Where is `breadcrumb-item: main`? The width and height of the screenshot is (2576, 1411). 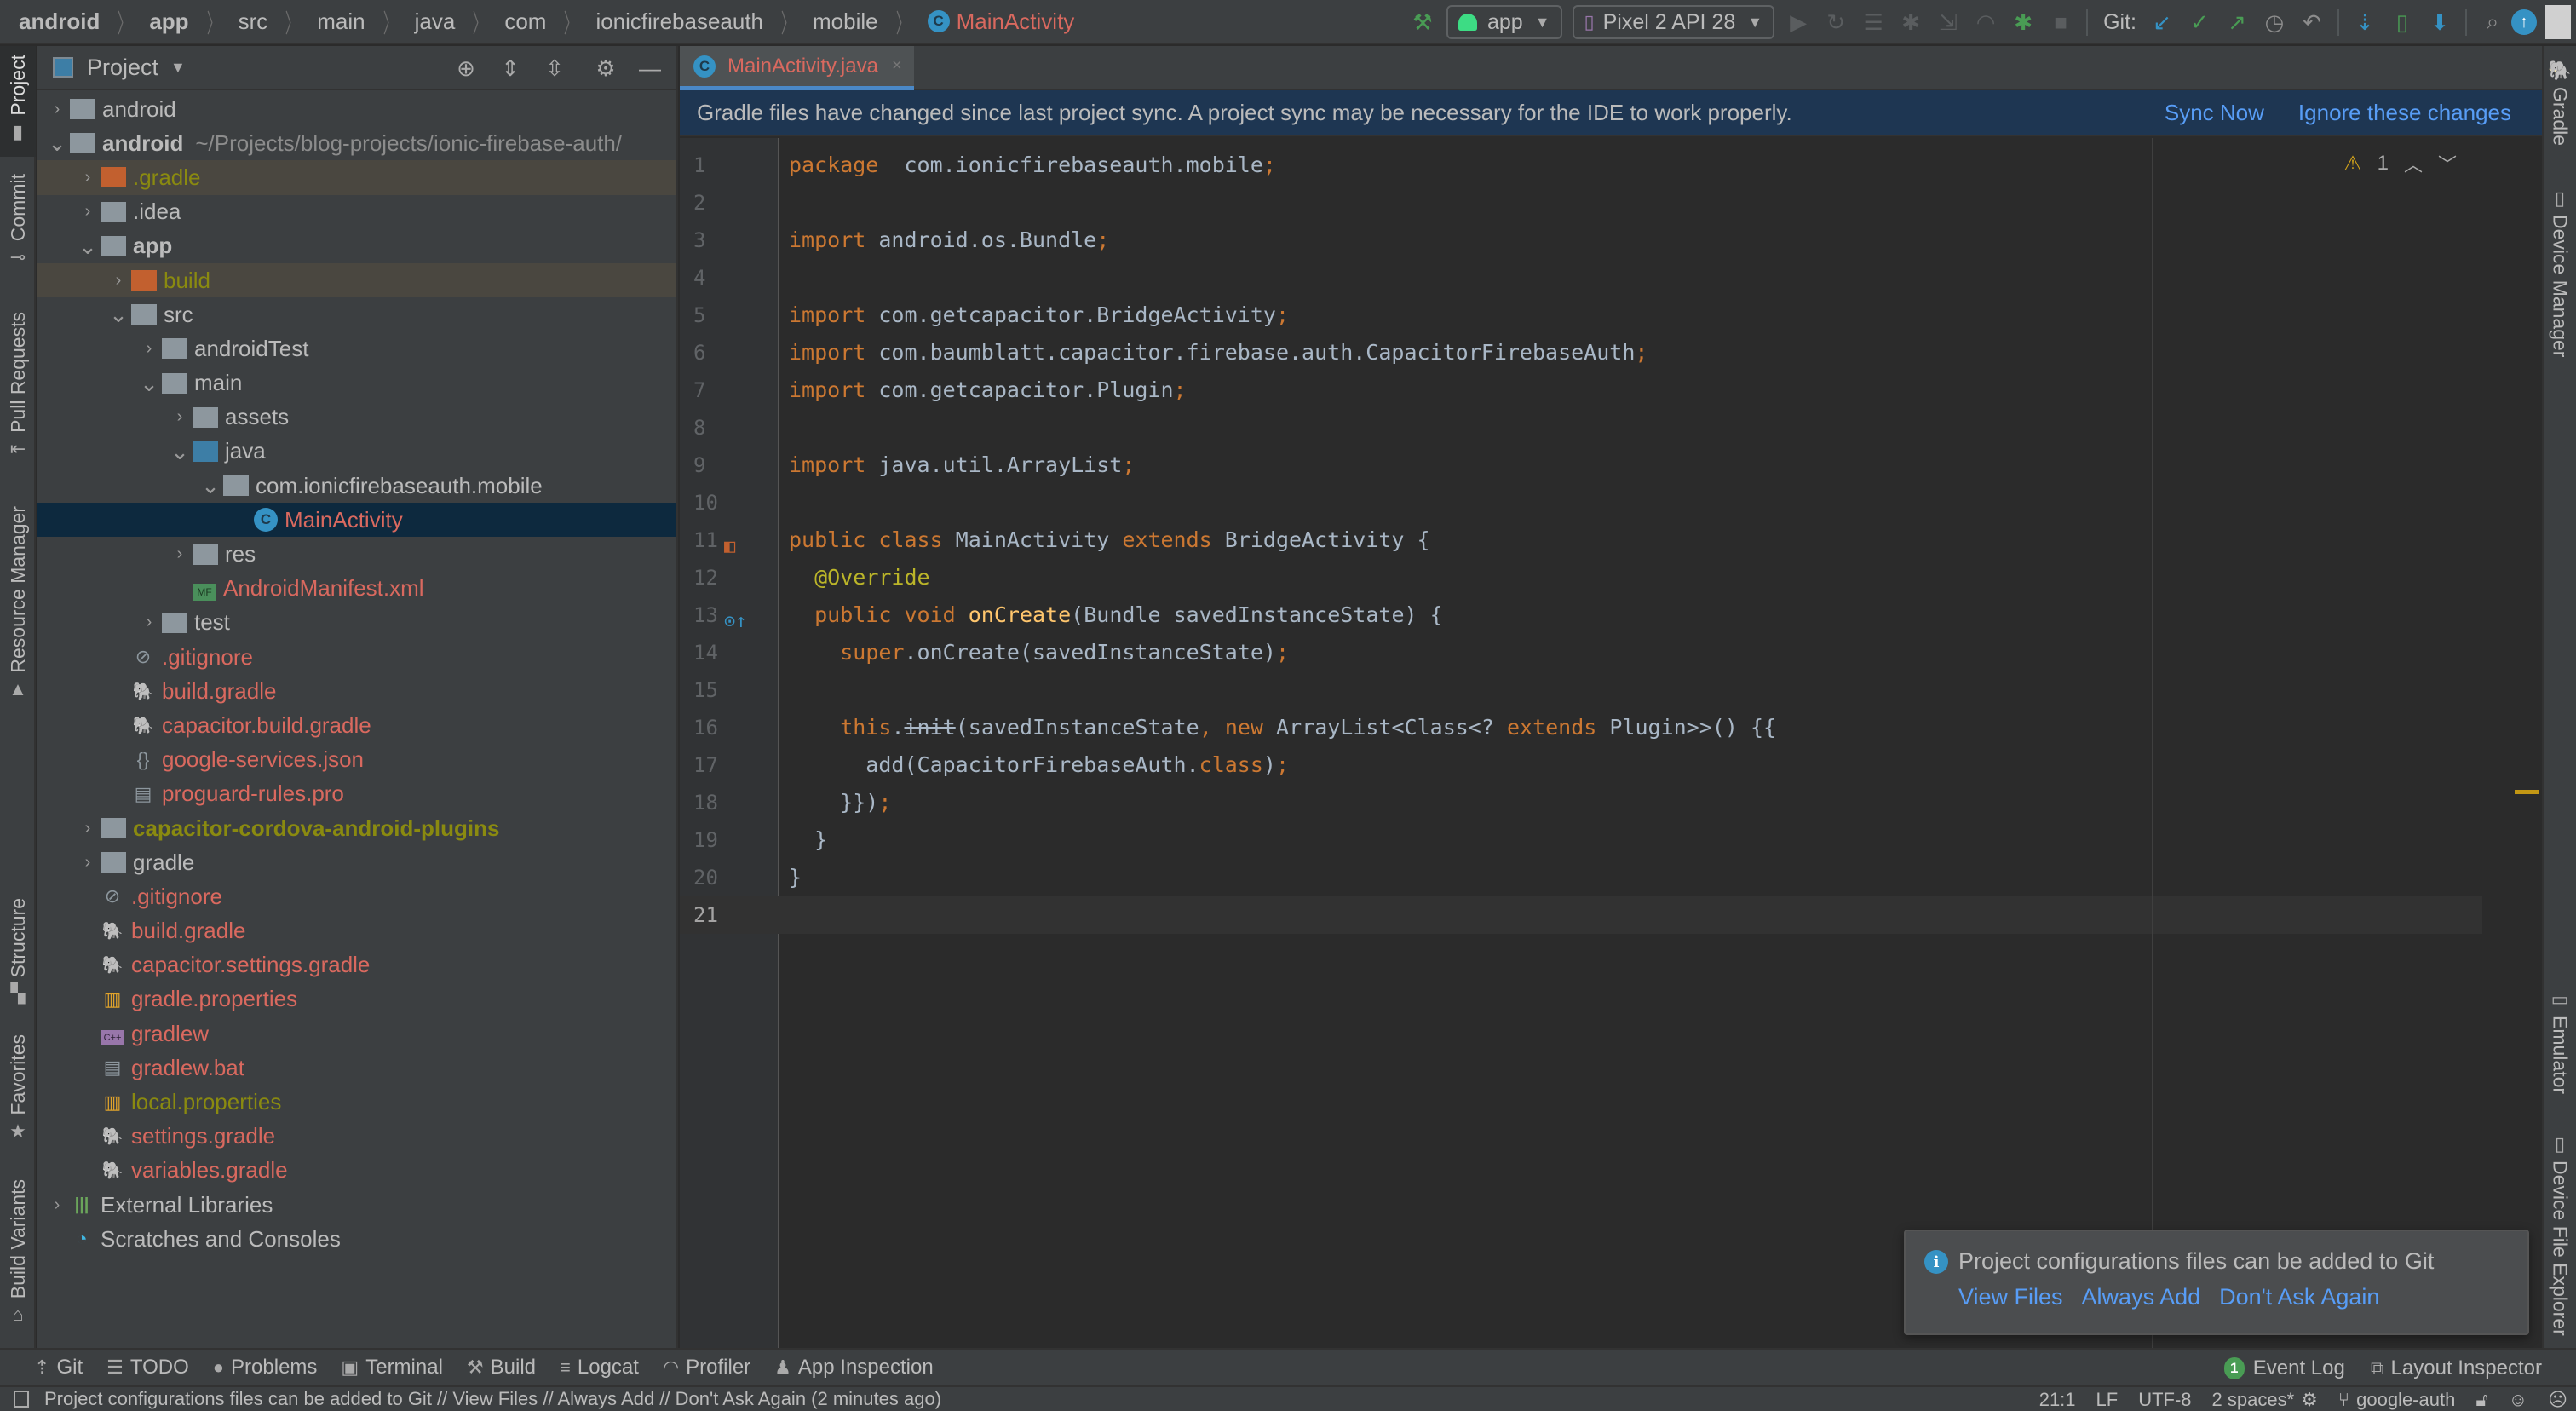
breadcrumb-item: main is located at coordinates (341, 22).